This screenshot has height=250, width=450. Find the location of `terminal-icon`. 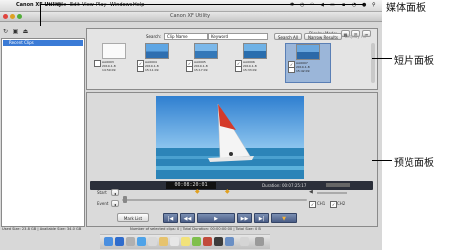

terminal-icon is located at coordinates (218, 241).